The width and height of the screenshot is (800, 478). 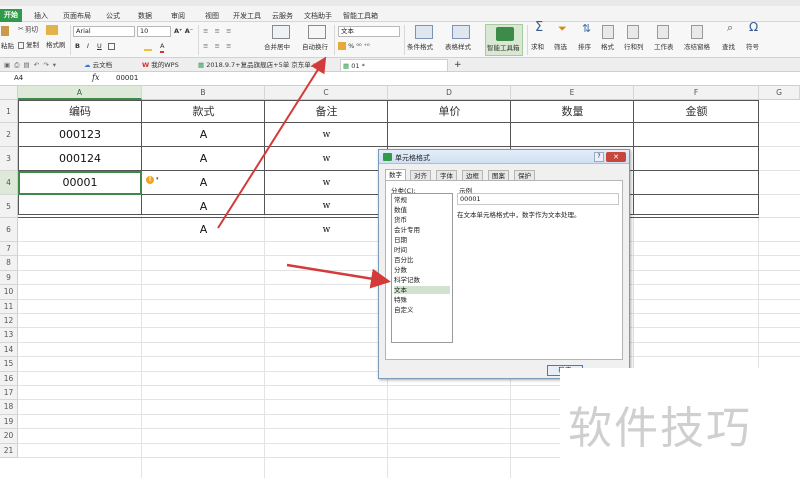 What do you see at coordinates (77, 46) in the screenshot?
I see `bold-button: B` at bounding box center [77, 46].